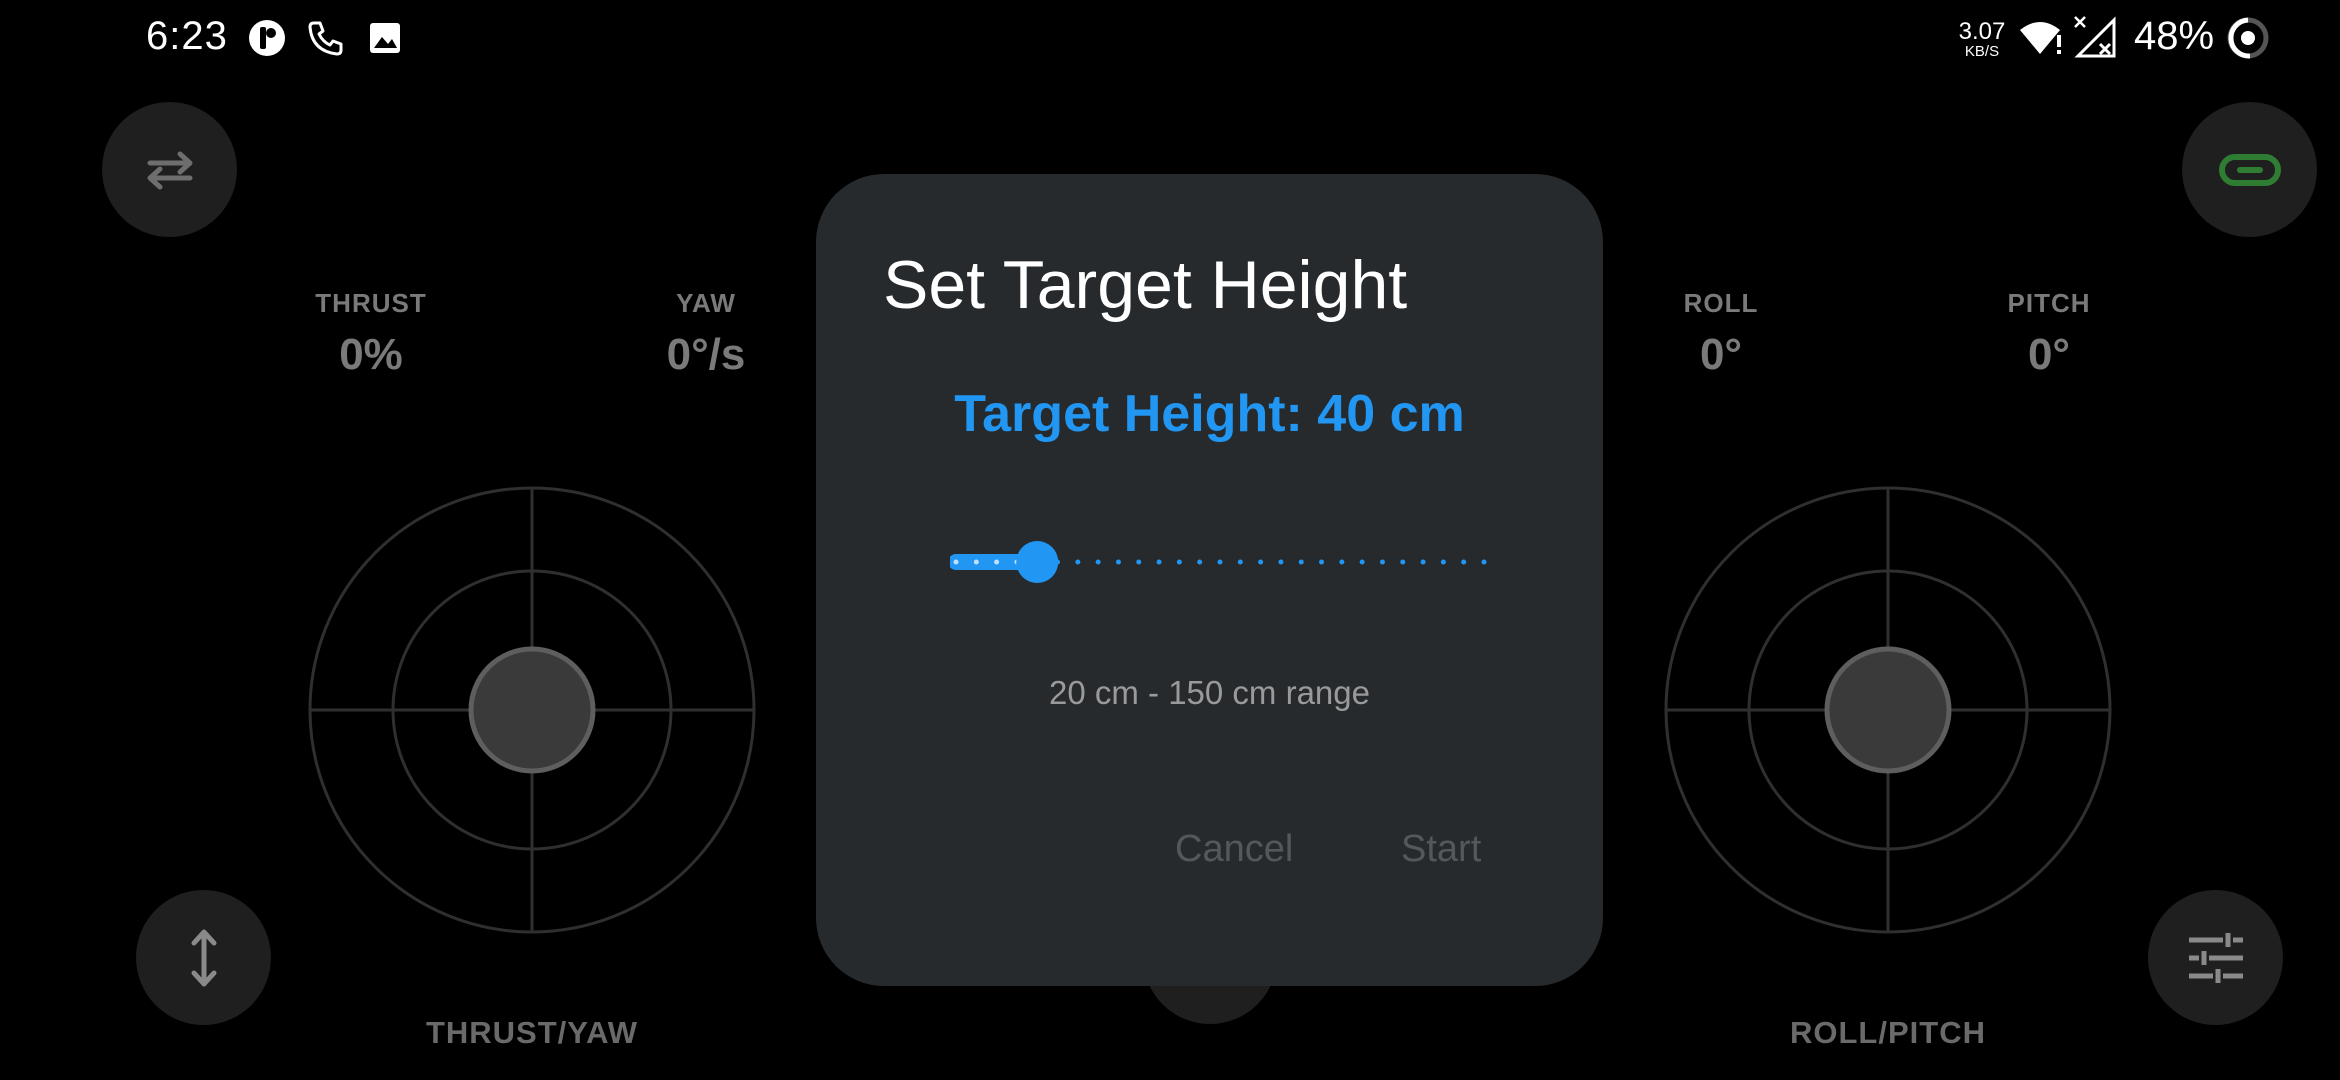 The width and height of the screenshot is (2340, 1080). I want to click on sliders-icon, so click(2215, 957).